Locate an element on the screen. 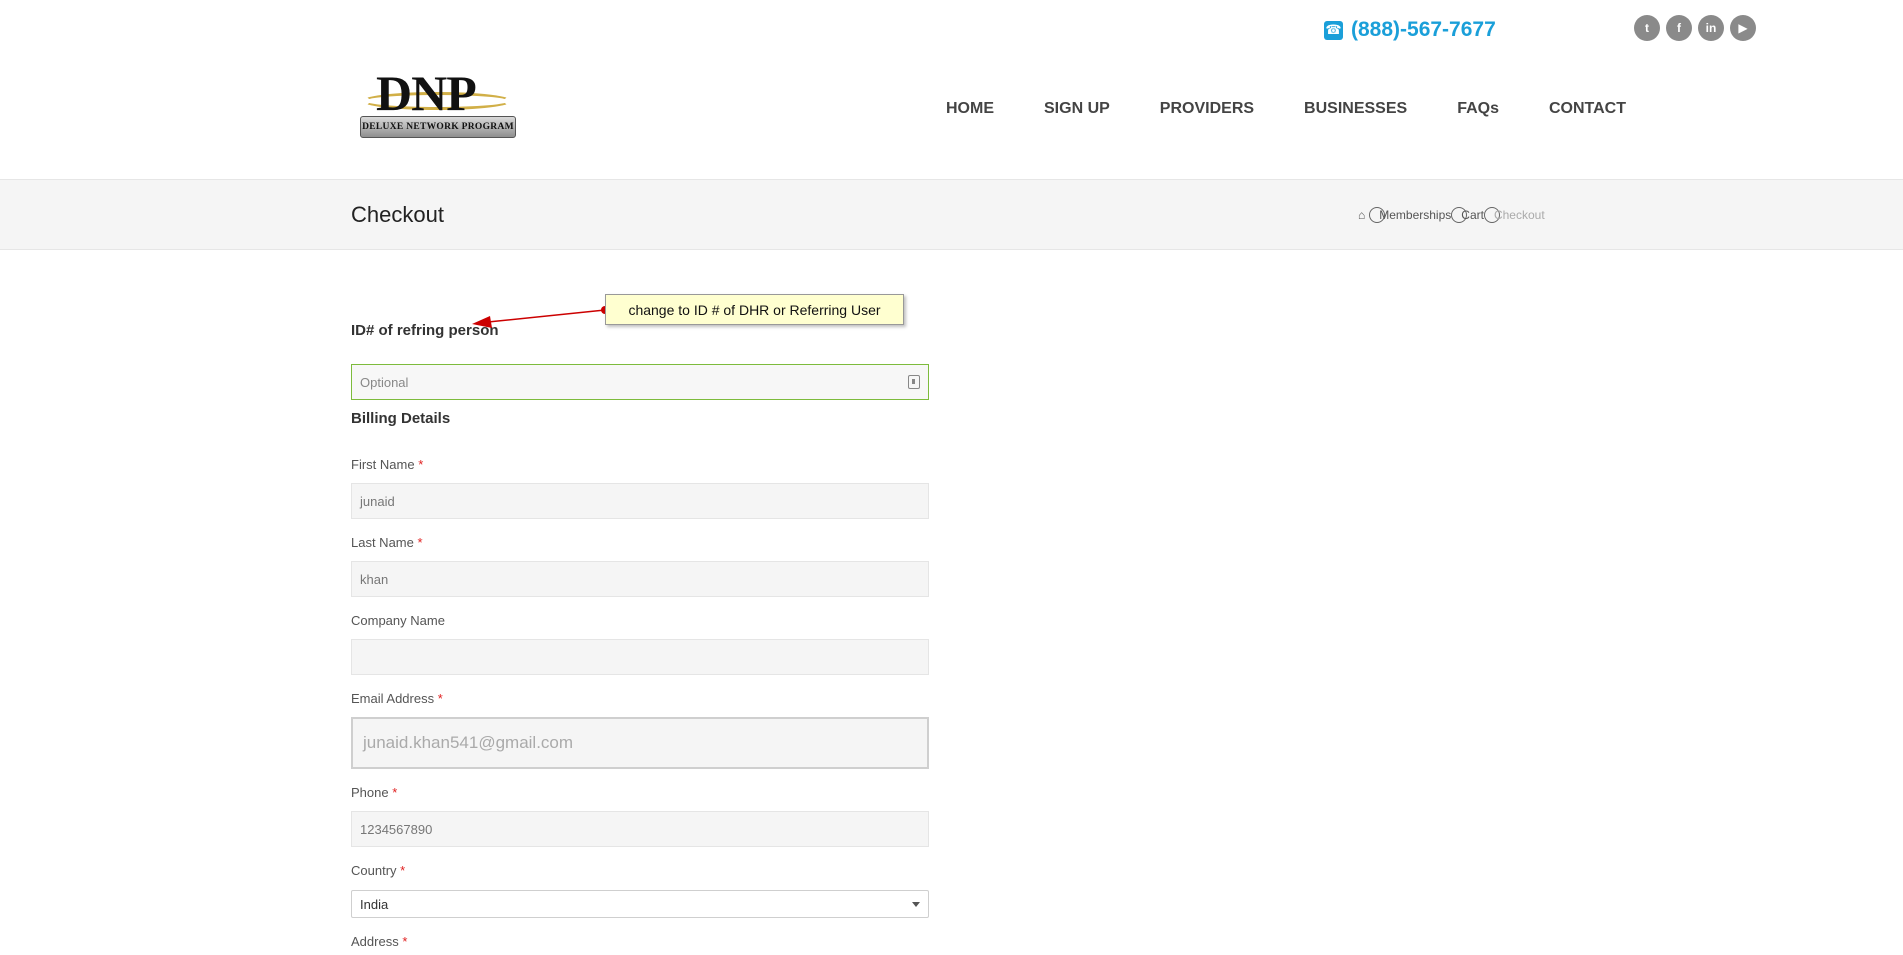 The height and width of the screenshot is (955, 1903). chevron-down-icon is located at coordinates (916, 904).